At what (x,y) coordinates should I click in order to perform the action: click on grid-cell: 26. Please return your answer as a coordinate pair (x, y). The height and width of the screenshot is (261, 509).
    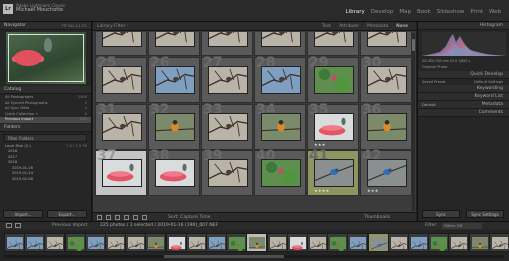
    Looking at the image, I should click on (174, 79).